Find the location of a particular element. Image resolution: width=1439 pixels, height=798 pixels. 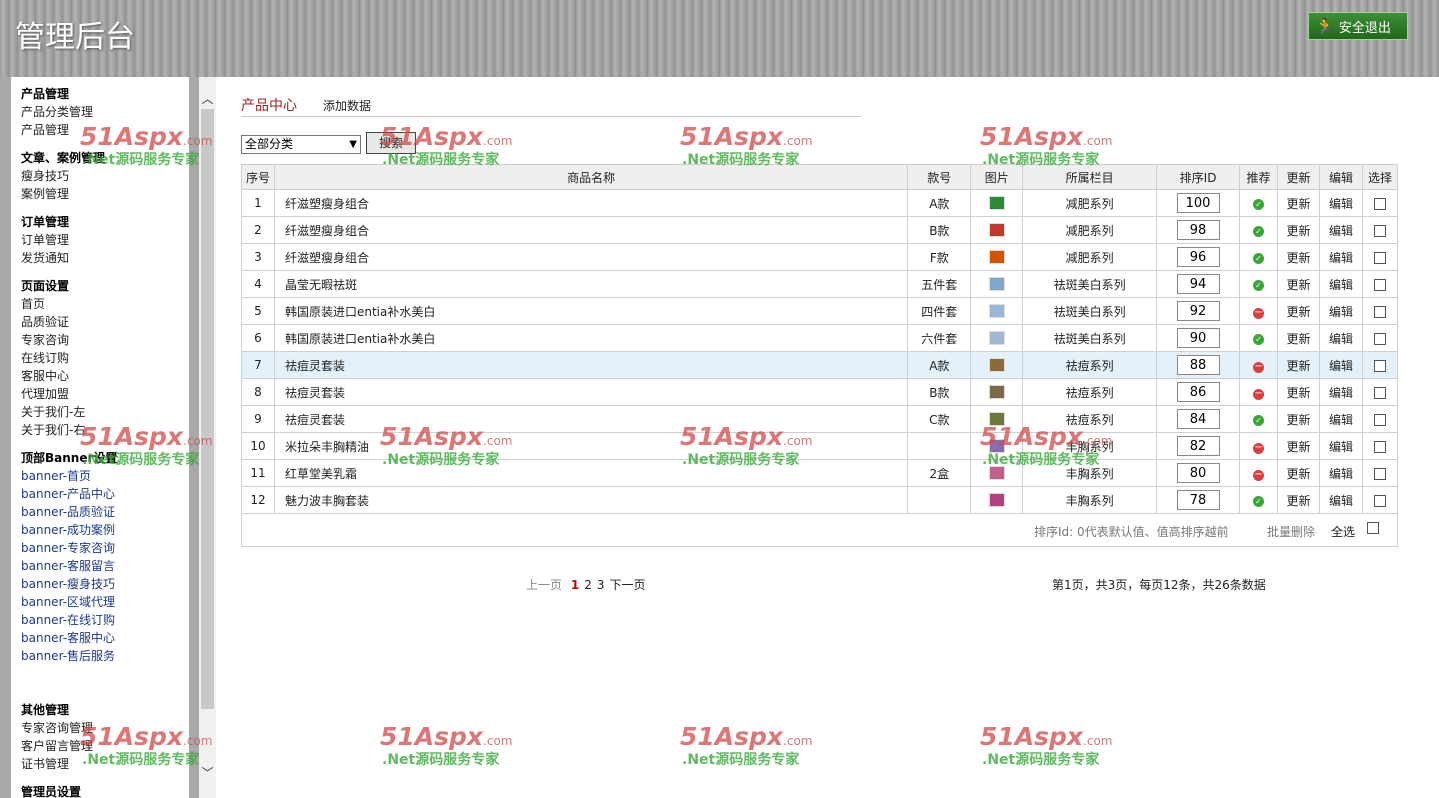

table-row: 1纤滋塑瘦身组合A款 减肥系列 ✓ 更新编辑 is located at coordinates (820, 203).